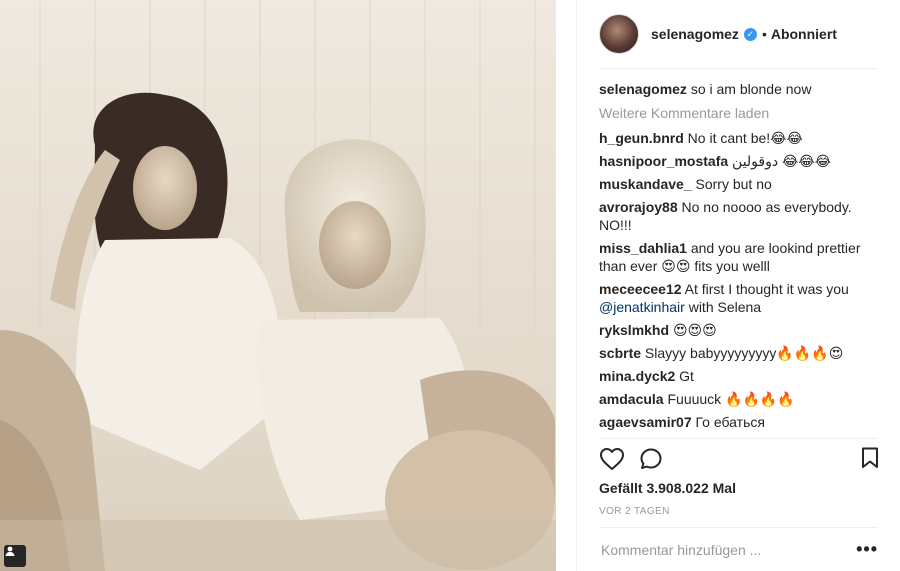  I want to click on more-options-button: •••, so click(867, 549).